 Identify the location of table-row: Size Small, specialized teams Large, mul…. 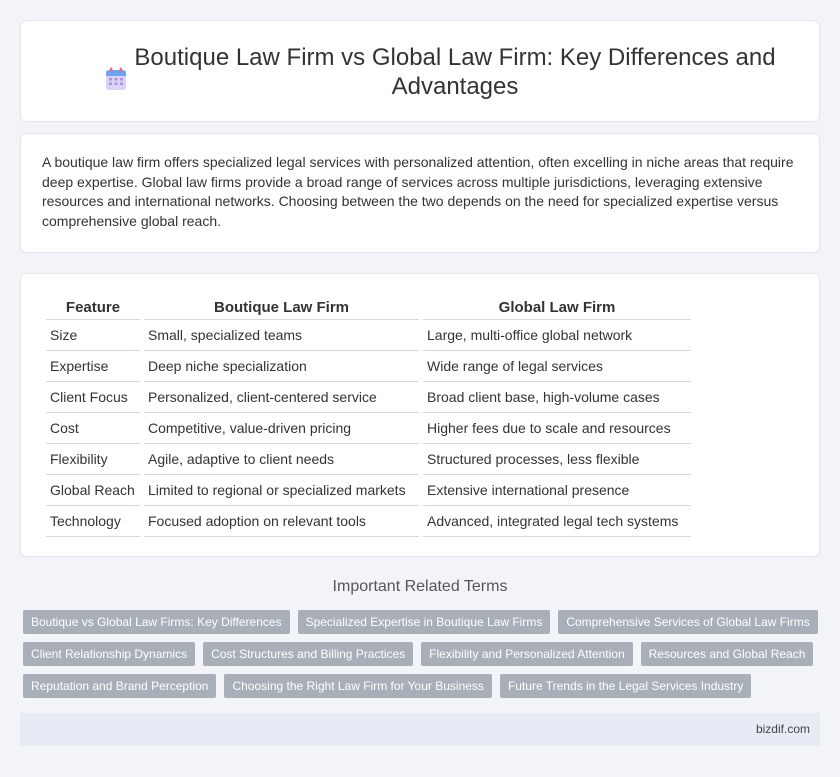
(368, 335).